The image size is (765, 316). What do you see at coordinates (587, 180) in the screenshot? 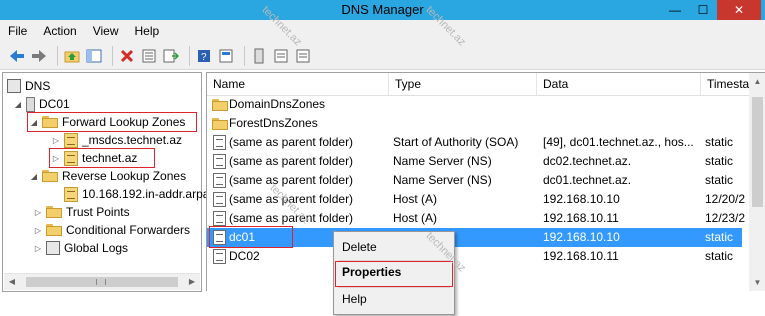
I see `row-data: dc01.technet.az.` at bounding box center [587, 180].